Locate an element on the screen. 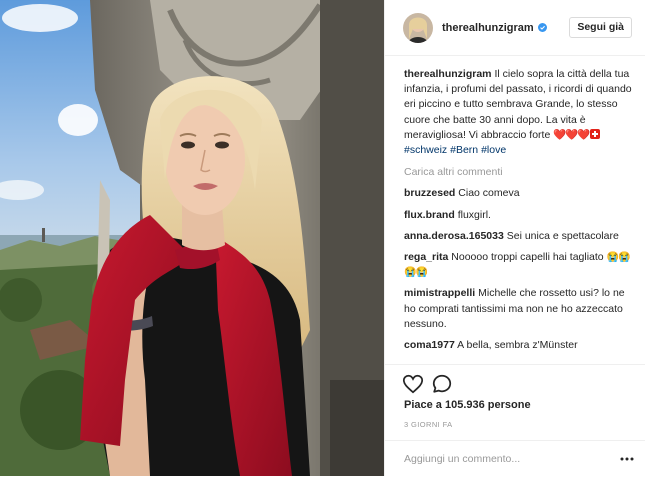 The height and width of the screenshot is (477, 645). comment-username: rega_rita is located at coordinates (426, 257).